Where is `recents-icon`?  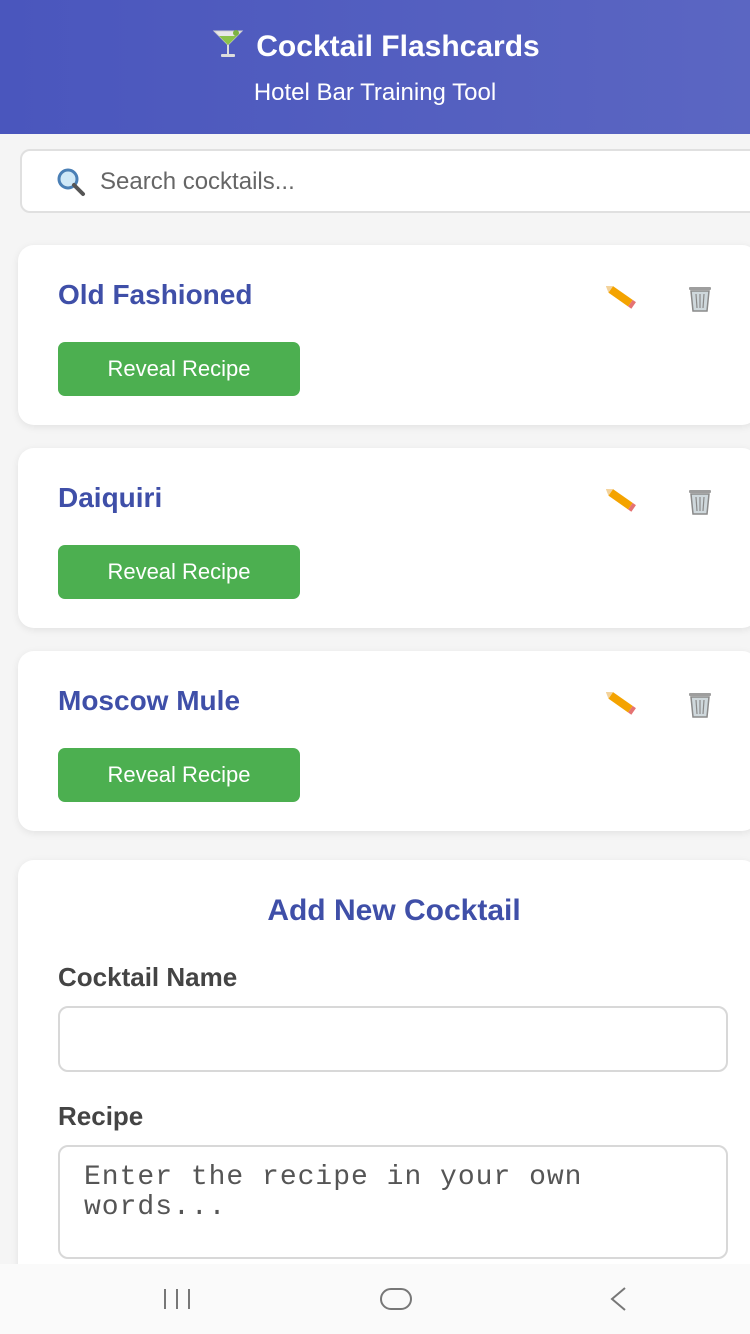
recents-icon is located at coordinates (177, 1299).